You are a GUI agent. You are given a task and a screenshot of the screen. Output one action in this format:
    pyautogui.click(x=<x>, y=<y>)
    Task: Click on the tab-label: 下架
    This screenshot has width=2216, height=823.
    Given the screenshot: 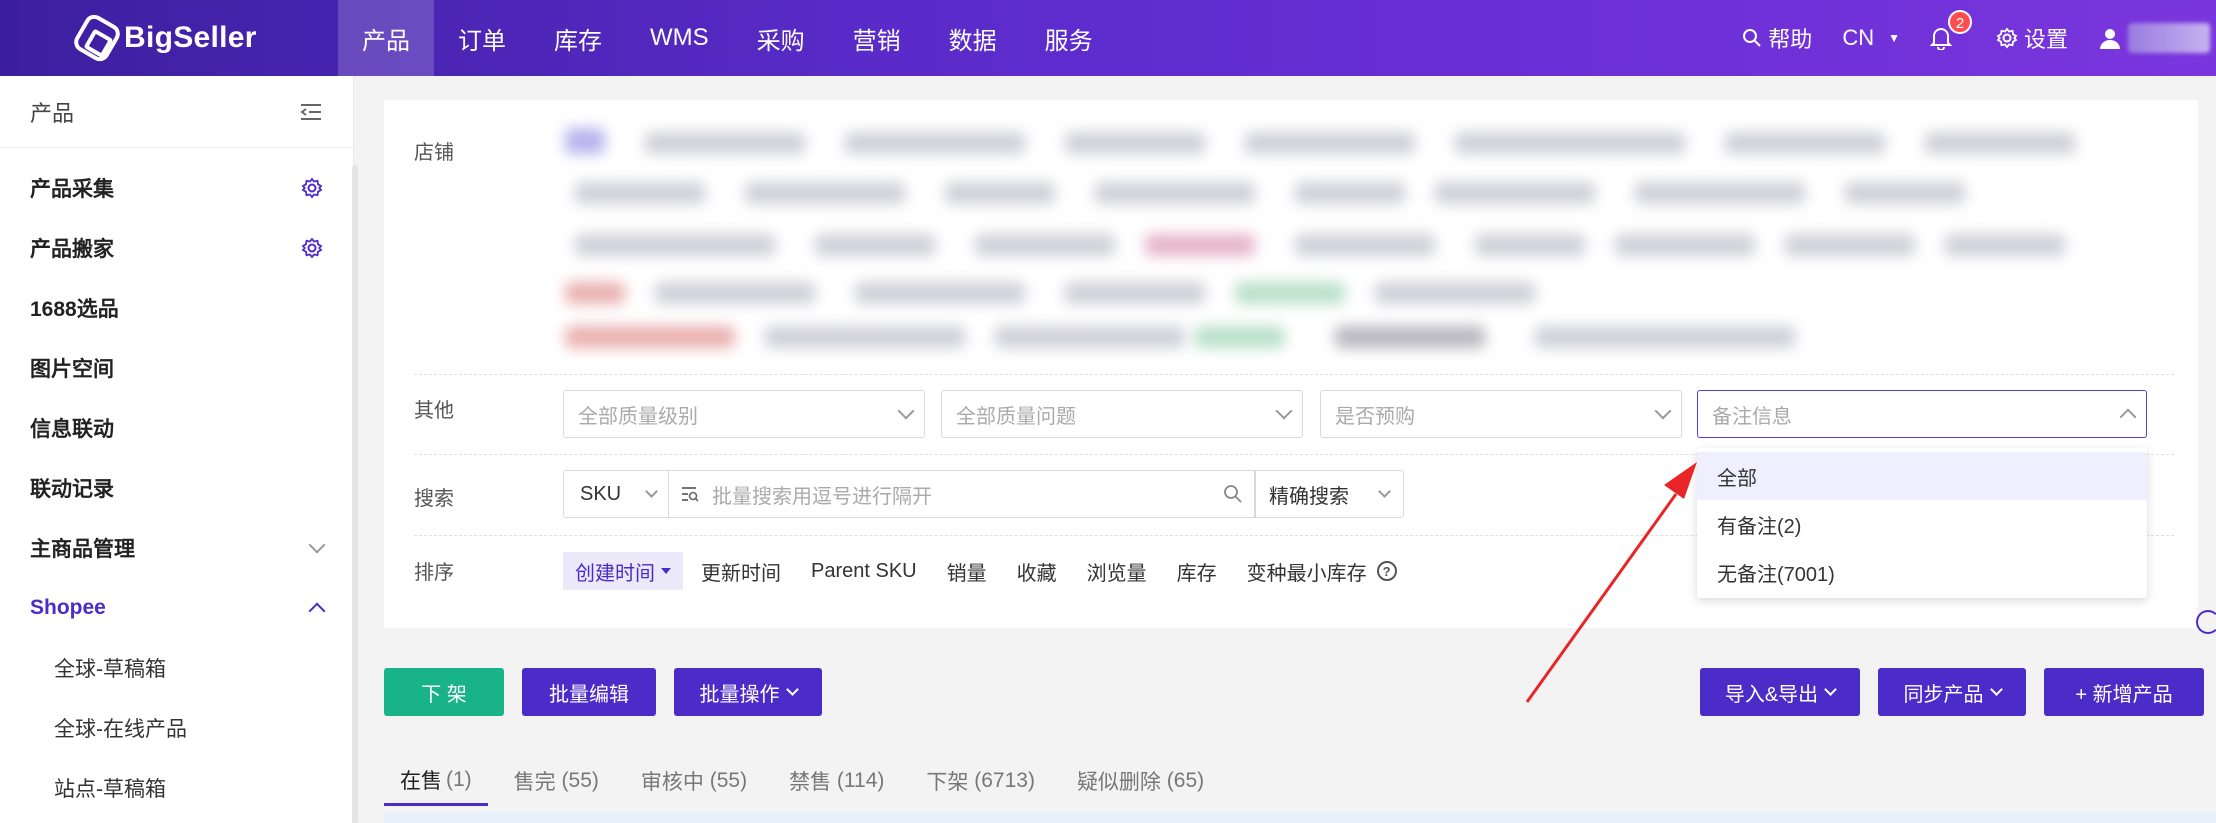 What is the action you would take?
    pyautogui.click(x=947, y=782)
    